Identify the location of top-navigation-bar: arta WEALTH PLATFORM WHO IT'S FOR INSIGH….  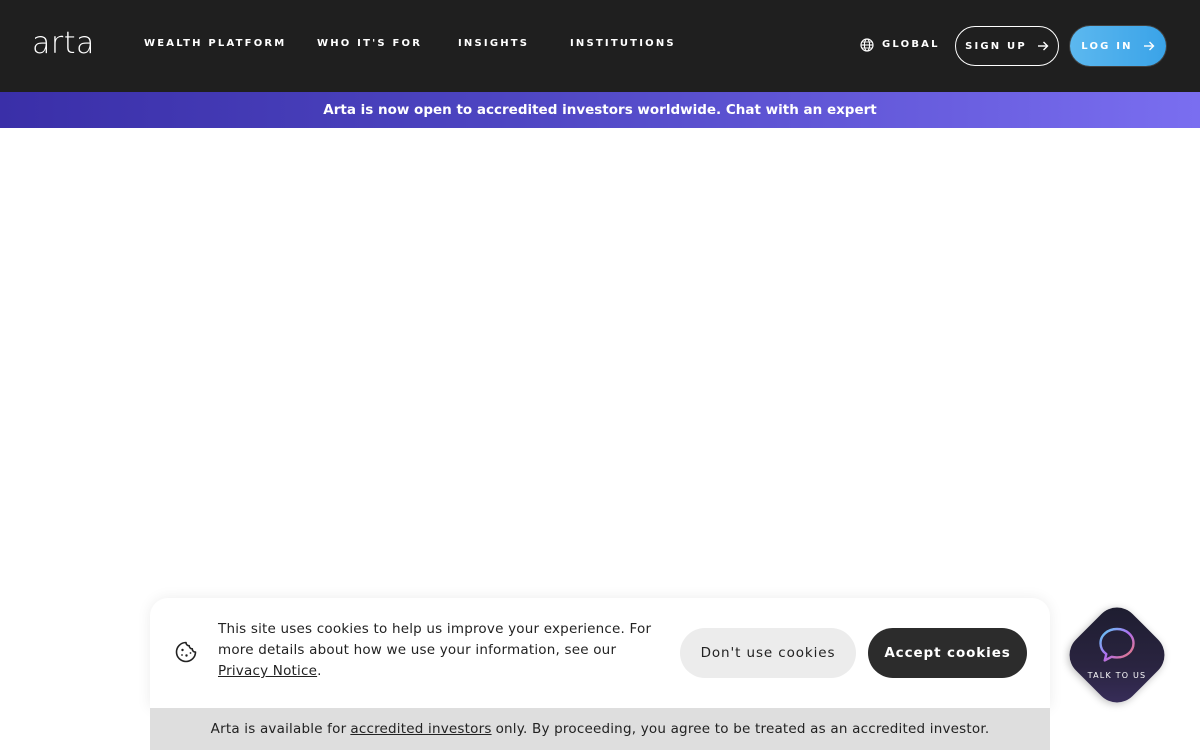
(600, 46).